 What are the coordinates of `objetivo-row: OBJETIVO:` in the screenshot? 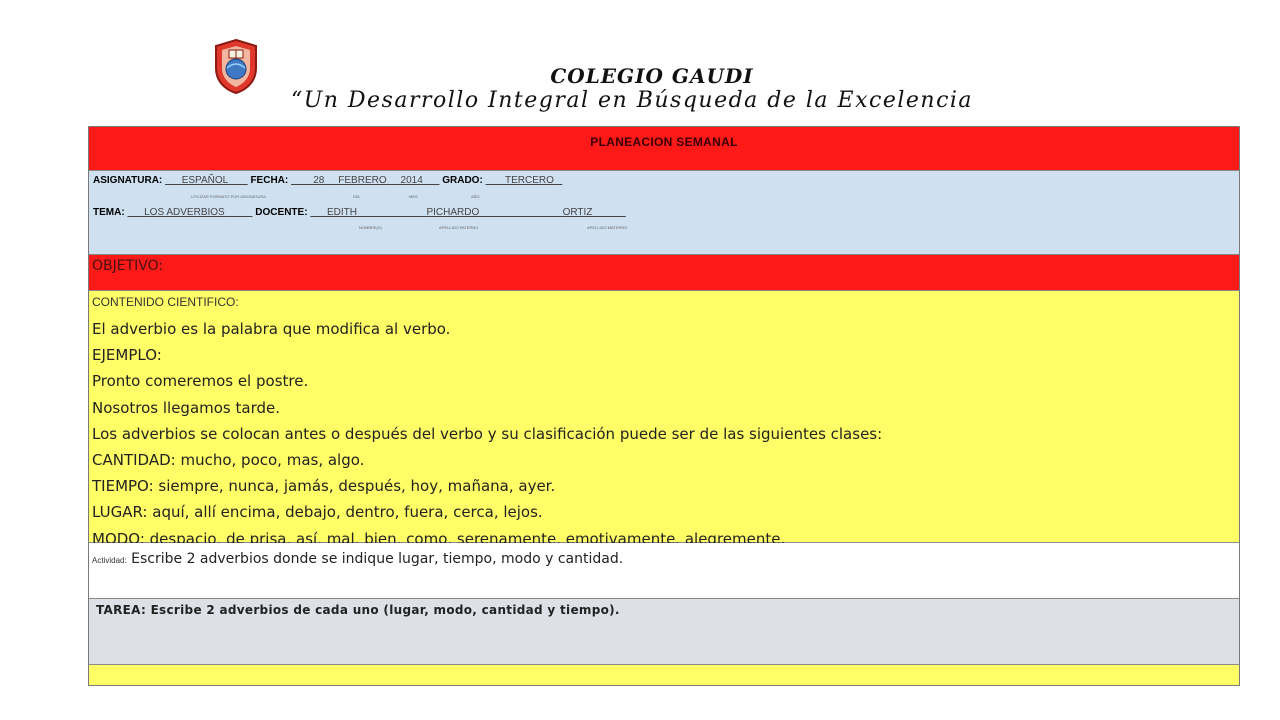 It's located at (664, 273).